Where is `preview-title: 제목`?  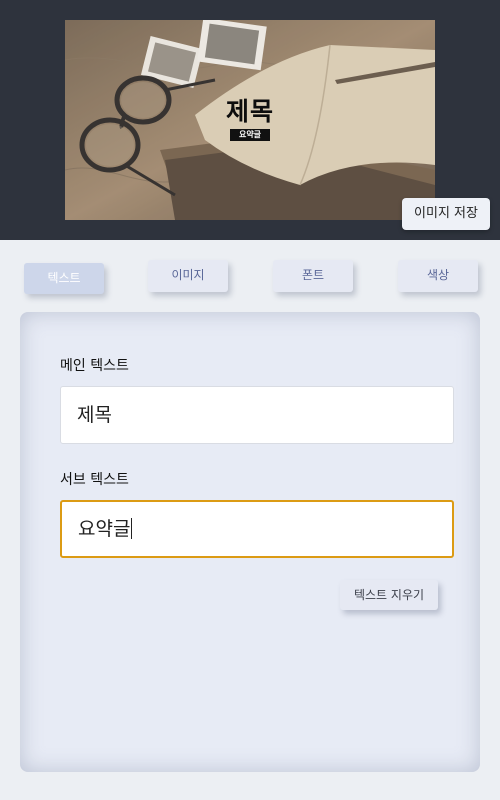
preview-title: 제목 is located at coordinates (249, 111).